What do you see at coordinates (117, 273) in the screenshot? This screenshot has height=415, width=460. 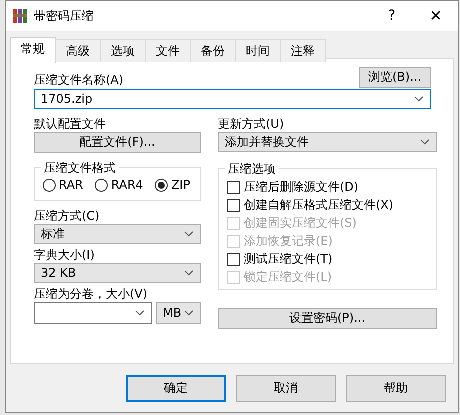 I see `dictionary-dropdown: 32 KB` at bounding box center [117, 273].